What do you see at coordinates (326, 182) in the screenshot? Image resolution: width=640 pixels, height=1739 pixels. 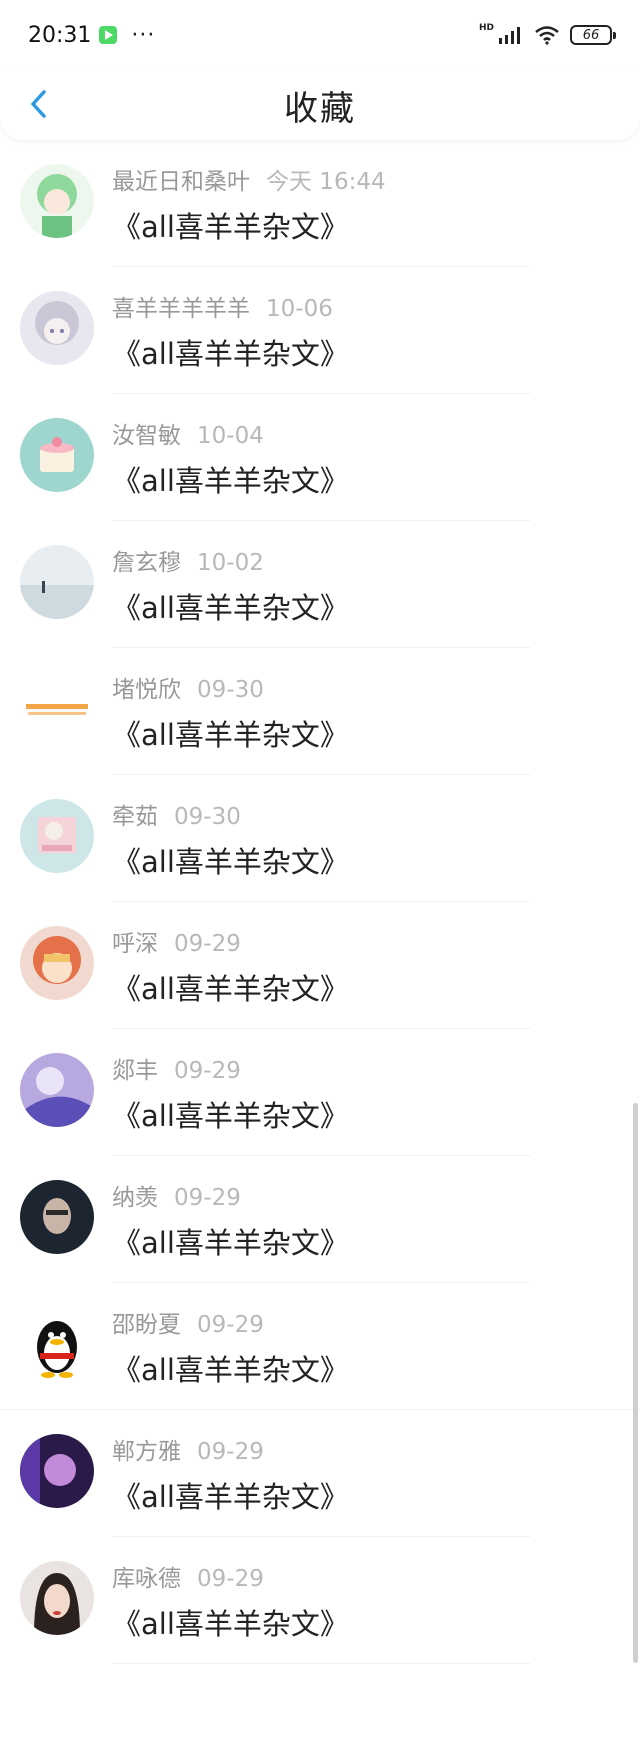 I see `item-time: 今天 16:44` at bounding box center [326, 182].